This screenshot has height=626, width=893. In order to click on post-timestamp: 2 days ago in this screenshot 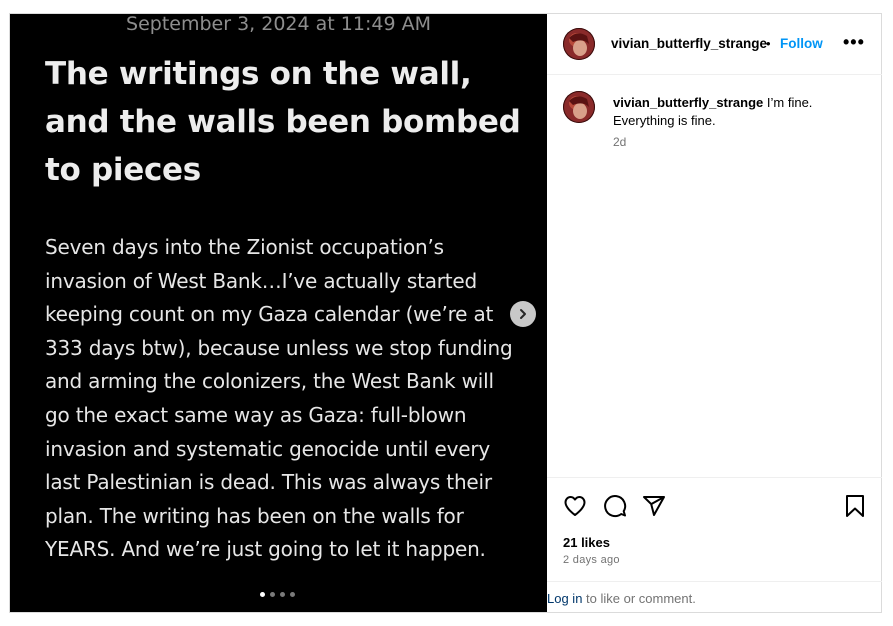, I will do `click(591, 560)`.